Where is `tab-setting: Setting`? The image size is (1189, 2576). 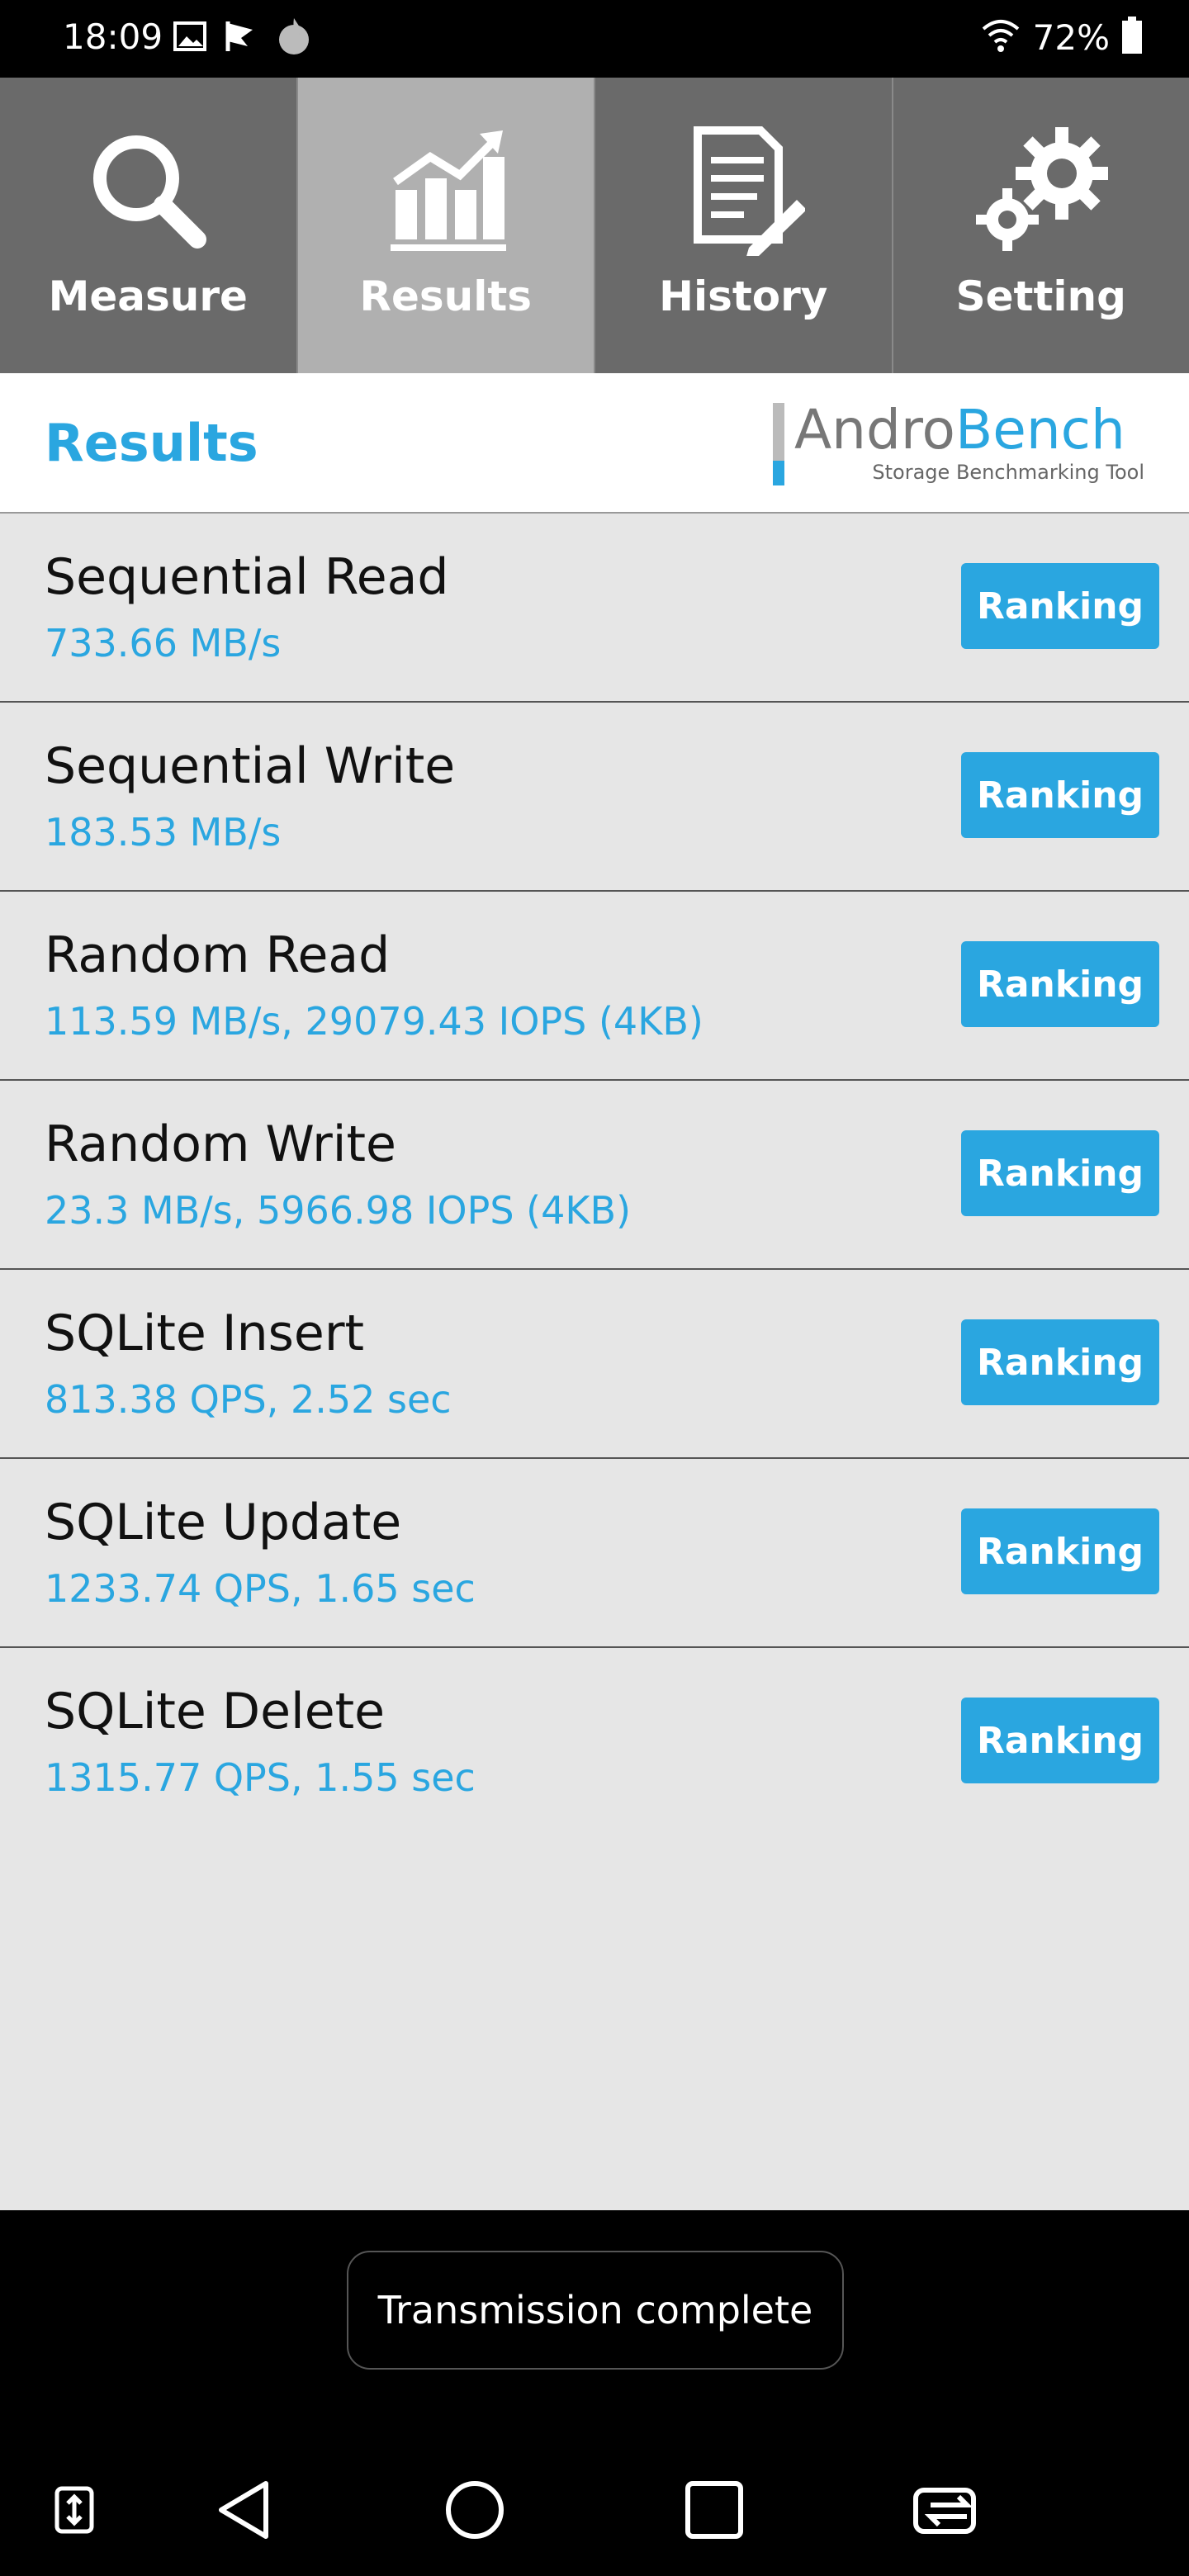 tab-setting: Setting is located at coordinates (1041, 225).